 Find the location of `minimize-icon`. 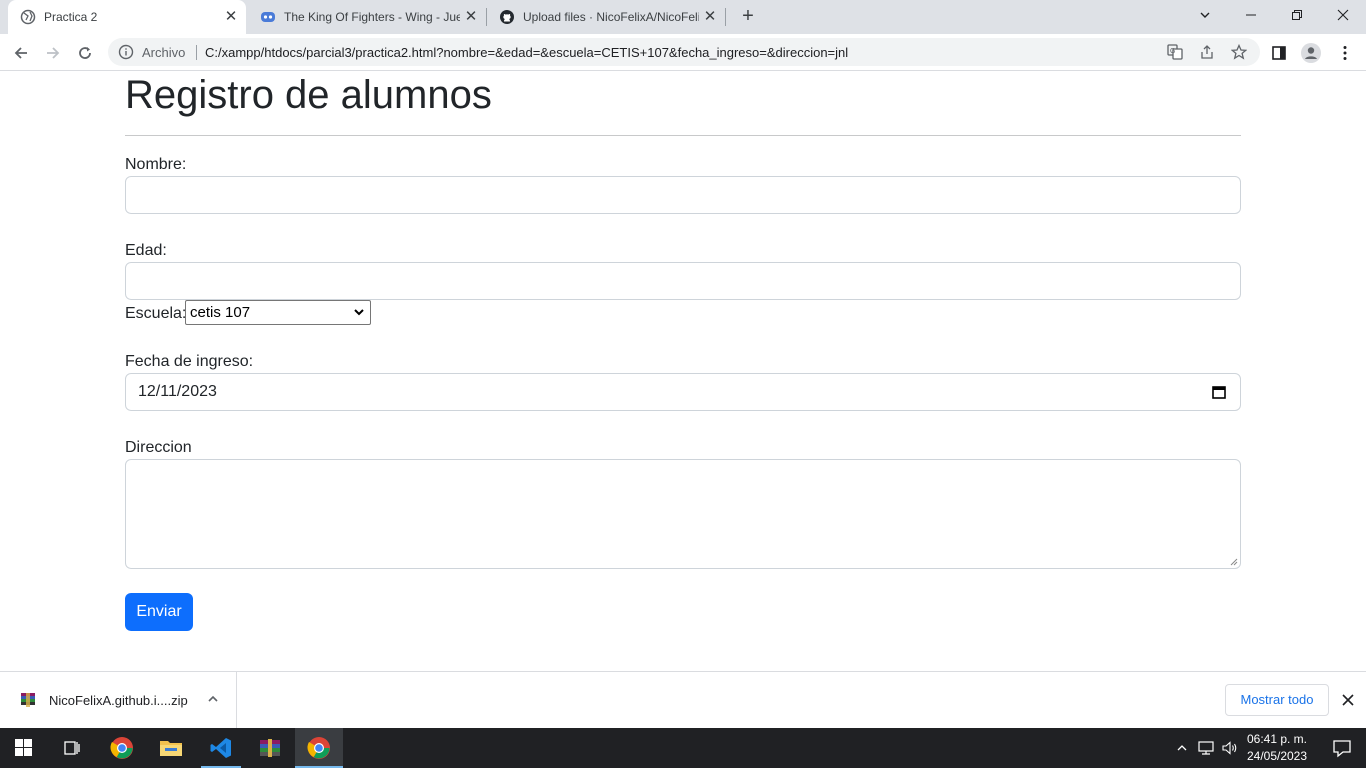

minimize-icon is located at coordinates (1251, 15).